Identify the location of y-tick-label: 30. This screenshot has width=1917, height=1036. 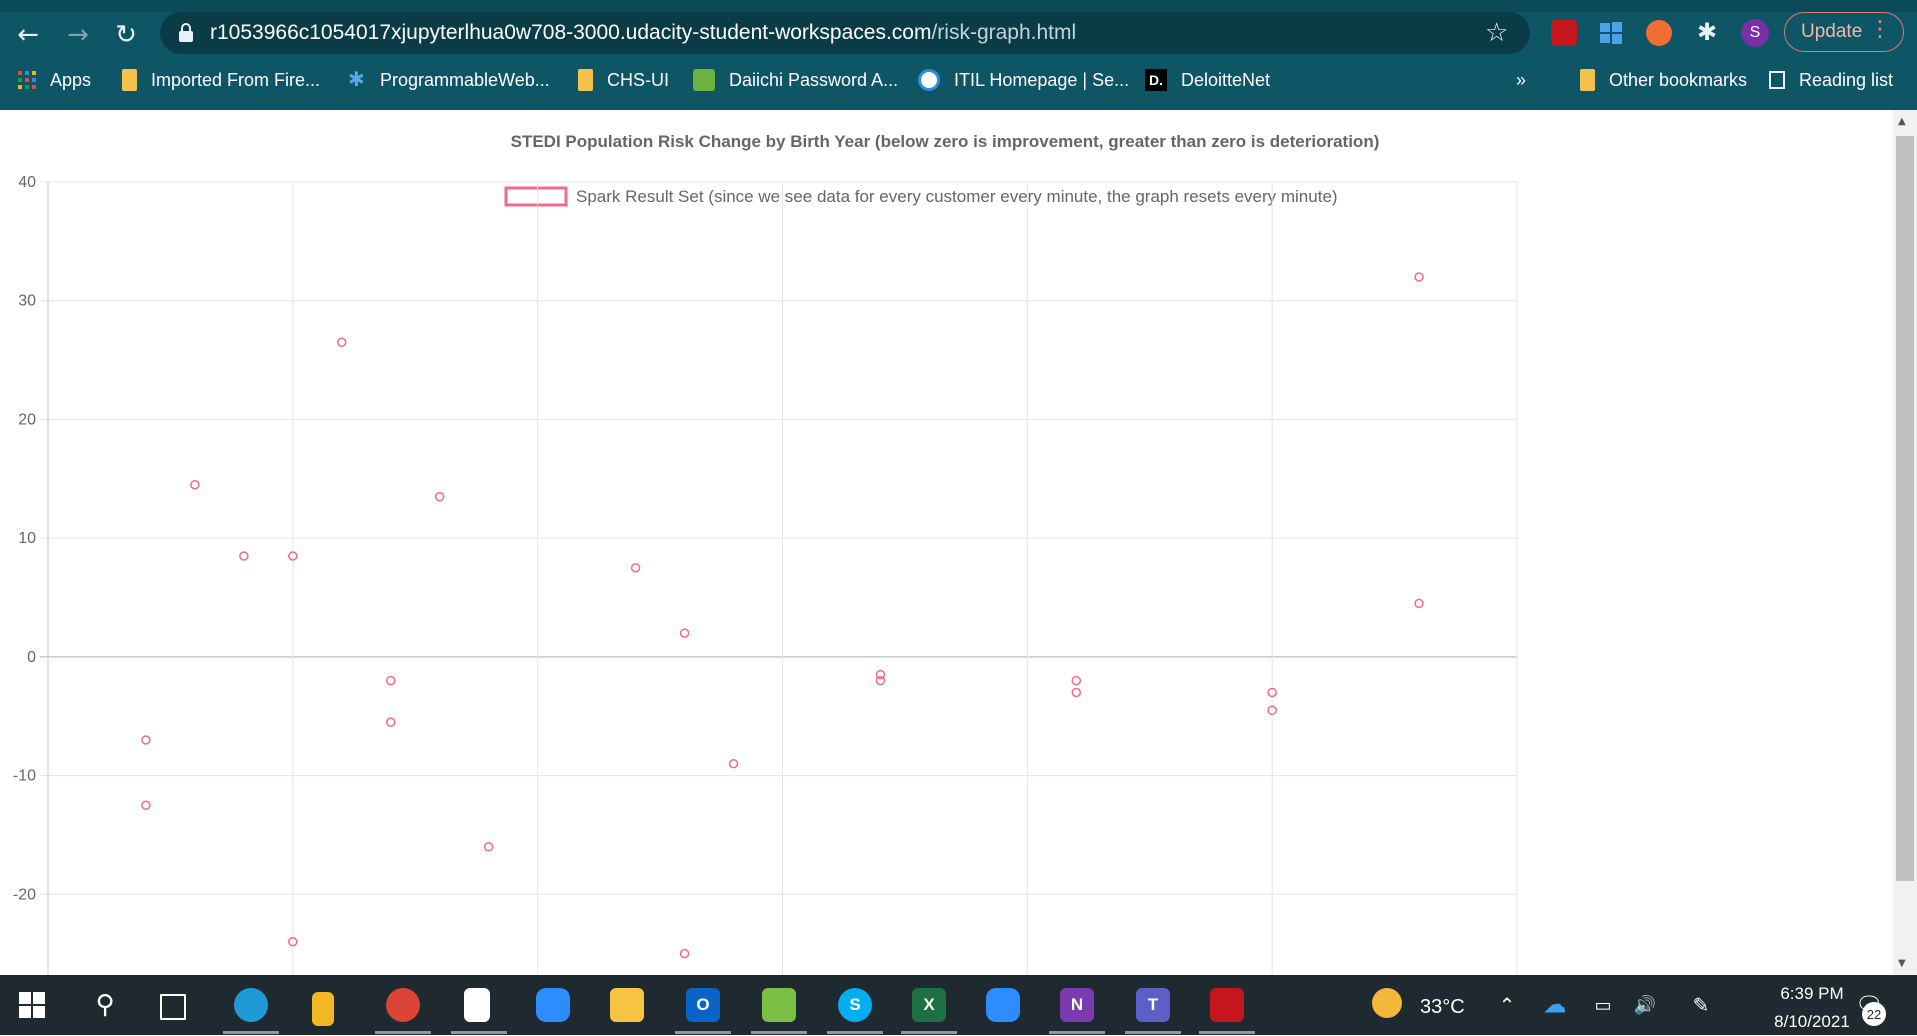
(27, 301).